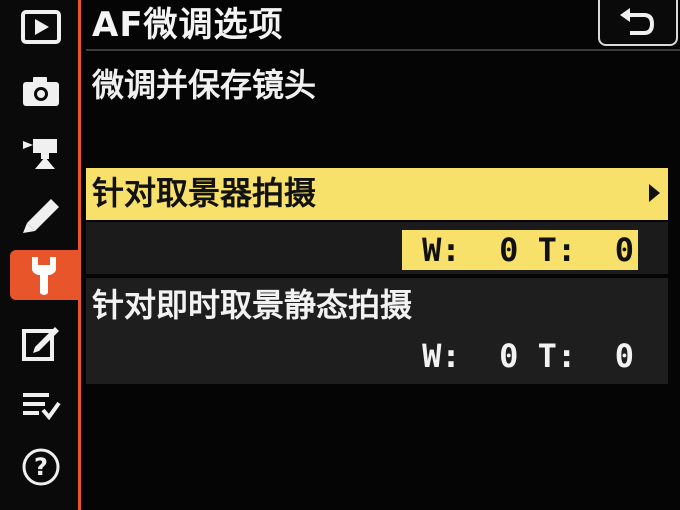  I want to click on option-viewfinder-value-row: W: 0 T: 0, so click(377, 248).